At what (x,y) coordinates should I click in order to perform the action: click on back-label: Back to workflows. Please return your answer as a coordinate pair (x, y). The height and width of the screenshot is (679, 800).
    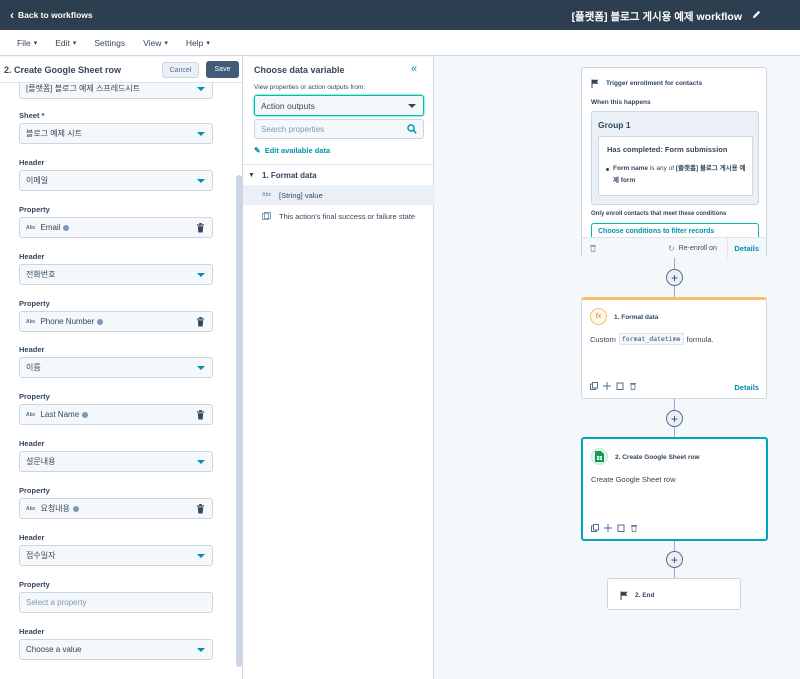
    Looking at the image, I should click on (55, 15).